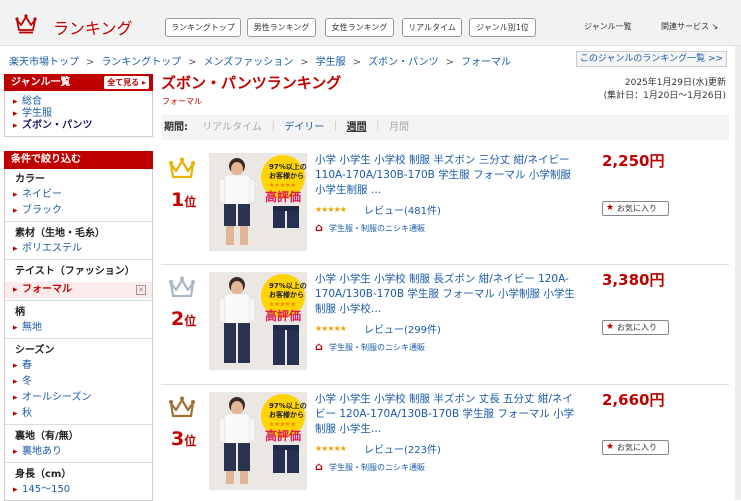 The height and width of the screenshot is (501, 741). I want to click on see-all-label: 全て見る, so click(123, 82).